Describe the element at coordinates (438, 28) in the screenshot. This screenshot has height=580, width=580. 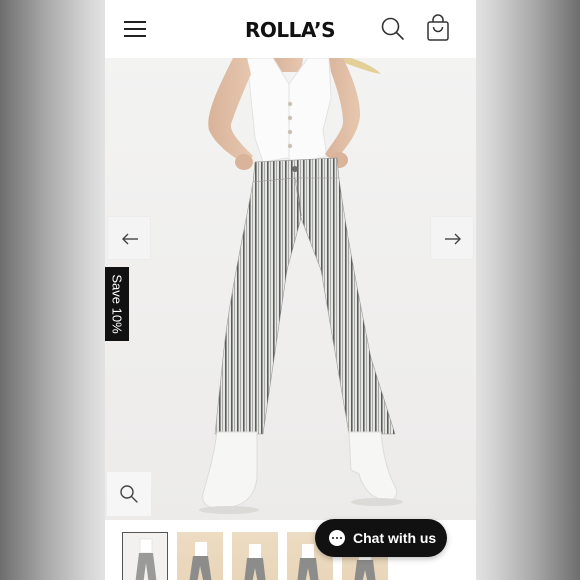
I see `shopping-bag-icon` at that location.